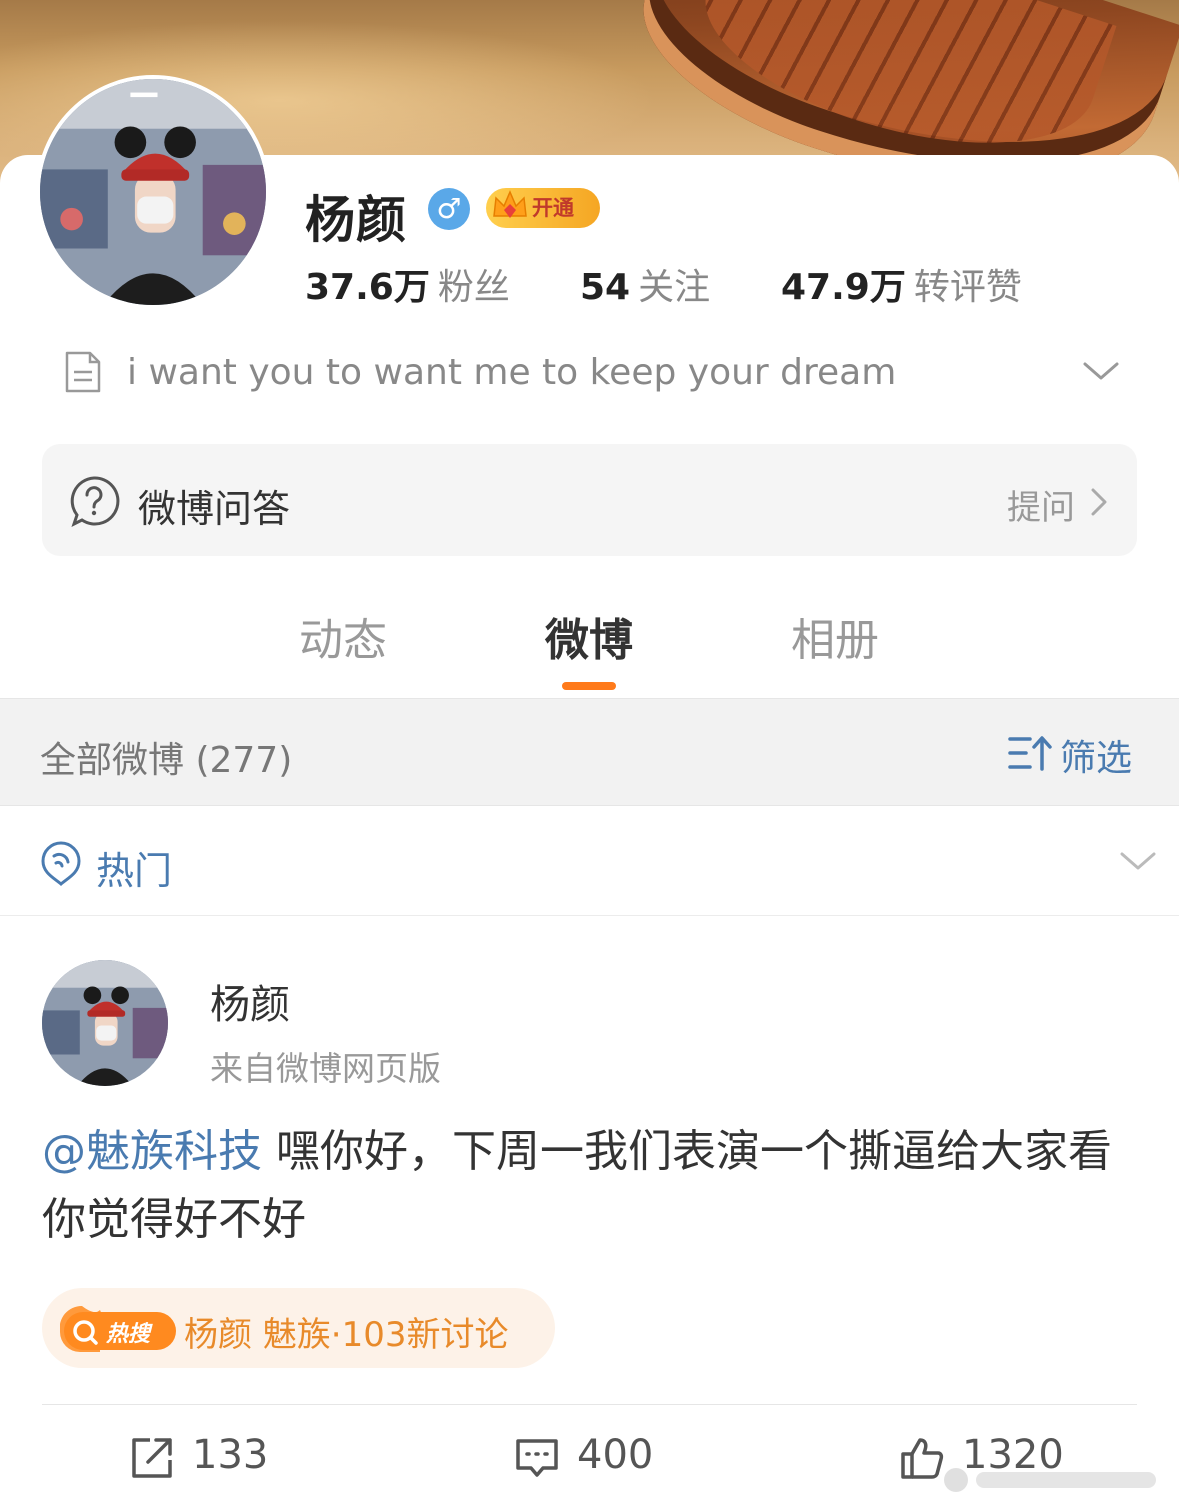 The image size is (1179, 1509). Describe the element at coordinates (152, 1458) in the screenshot. I see `repost-icon` at that location.